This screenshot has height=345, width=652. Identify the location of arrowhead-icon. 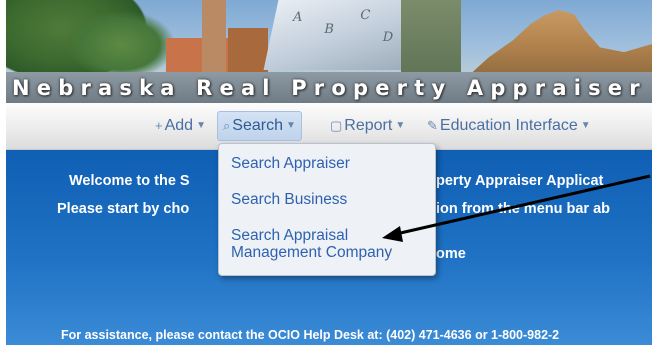
(392, 234).